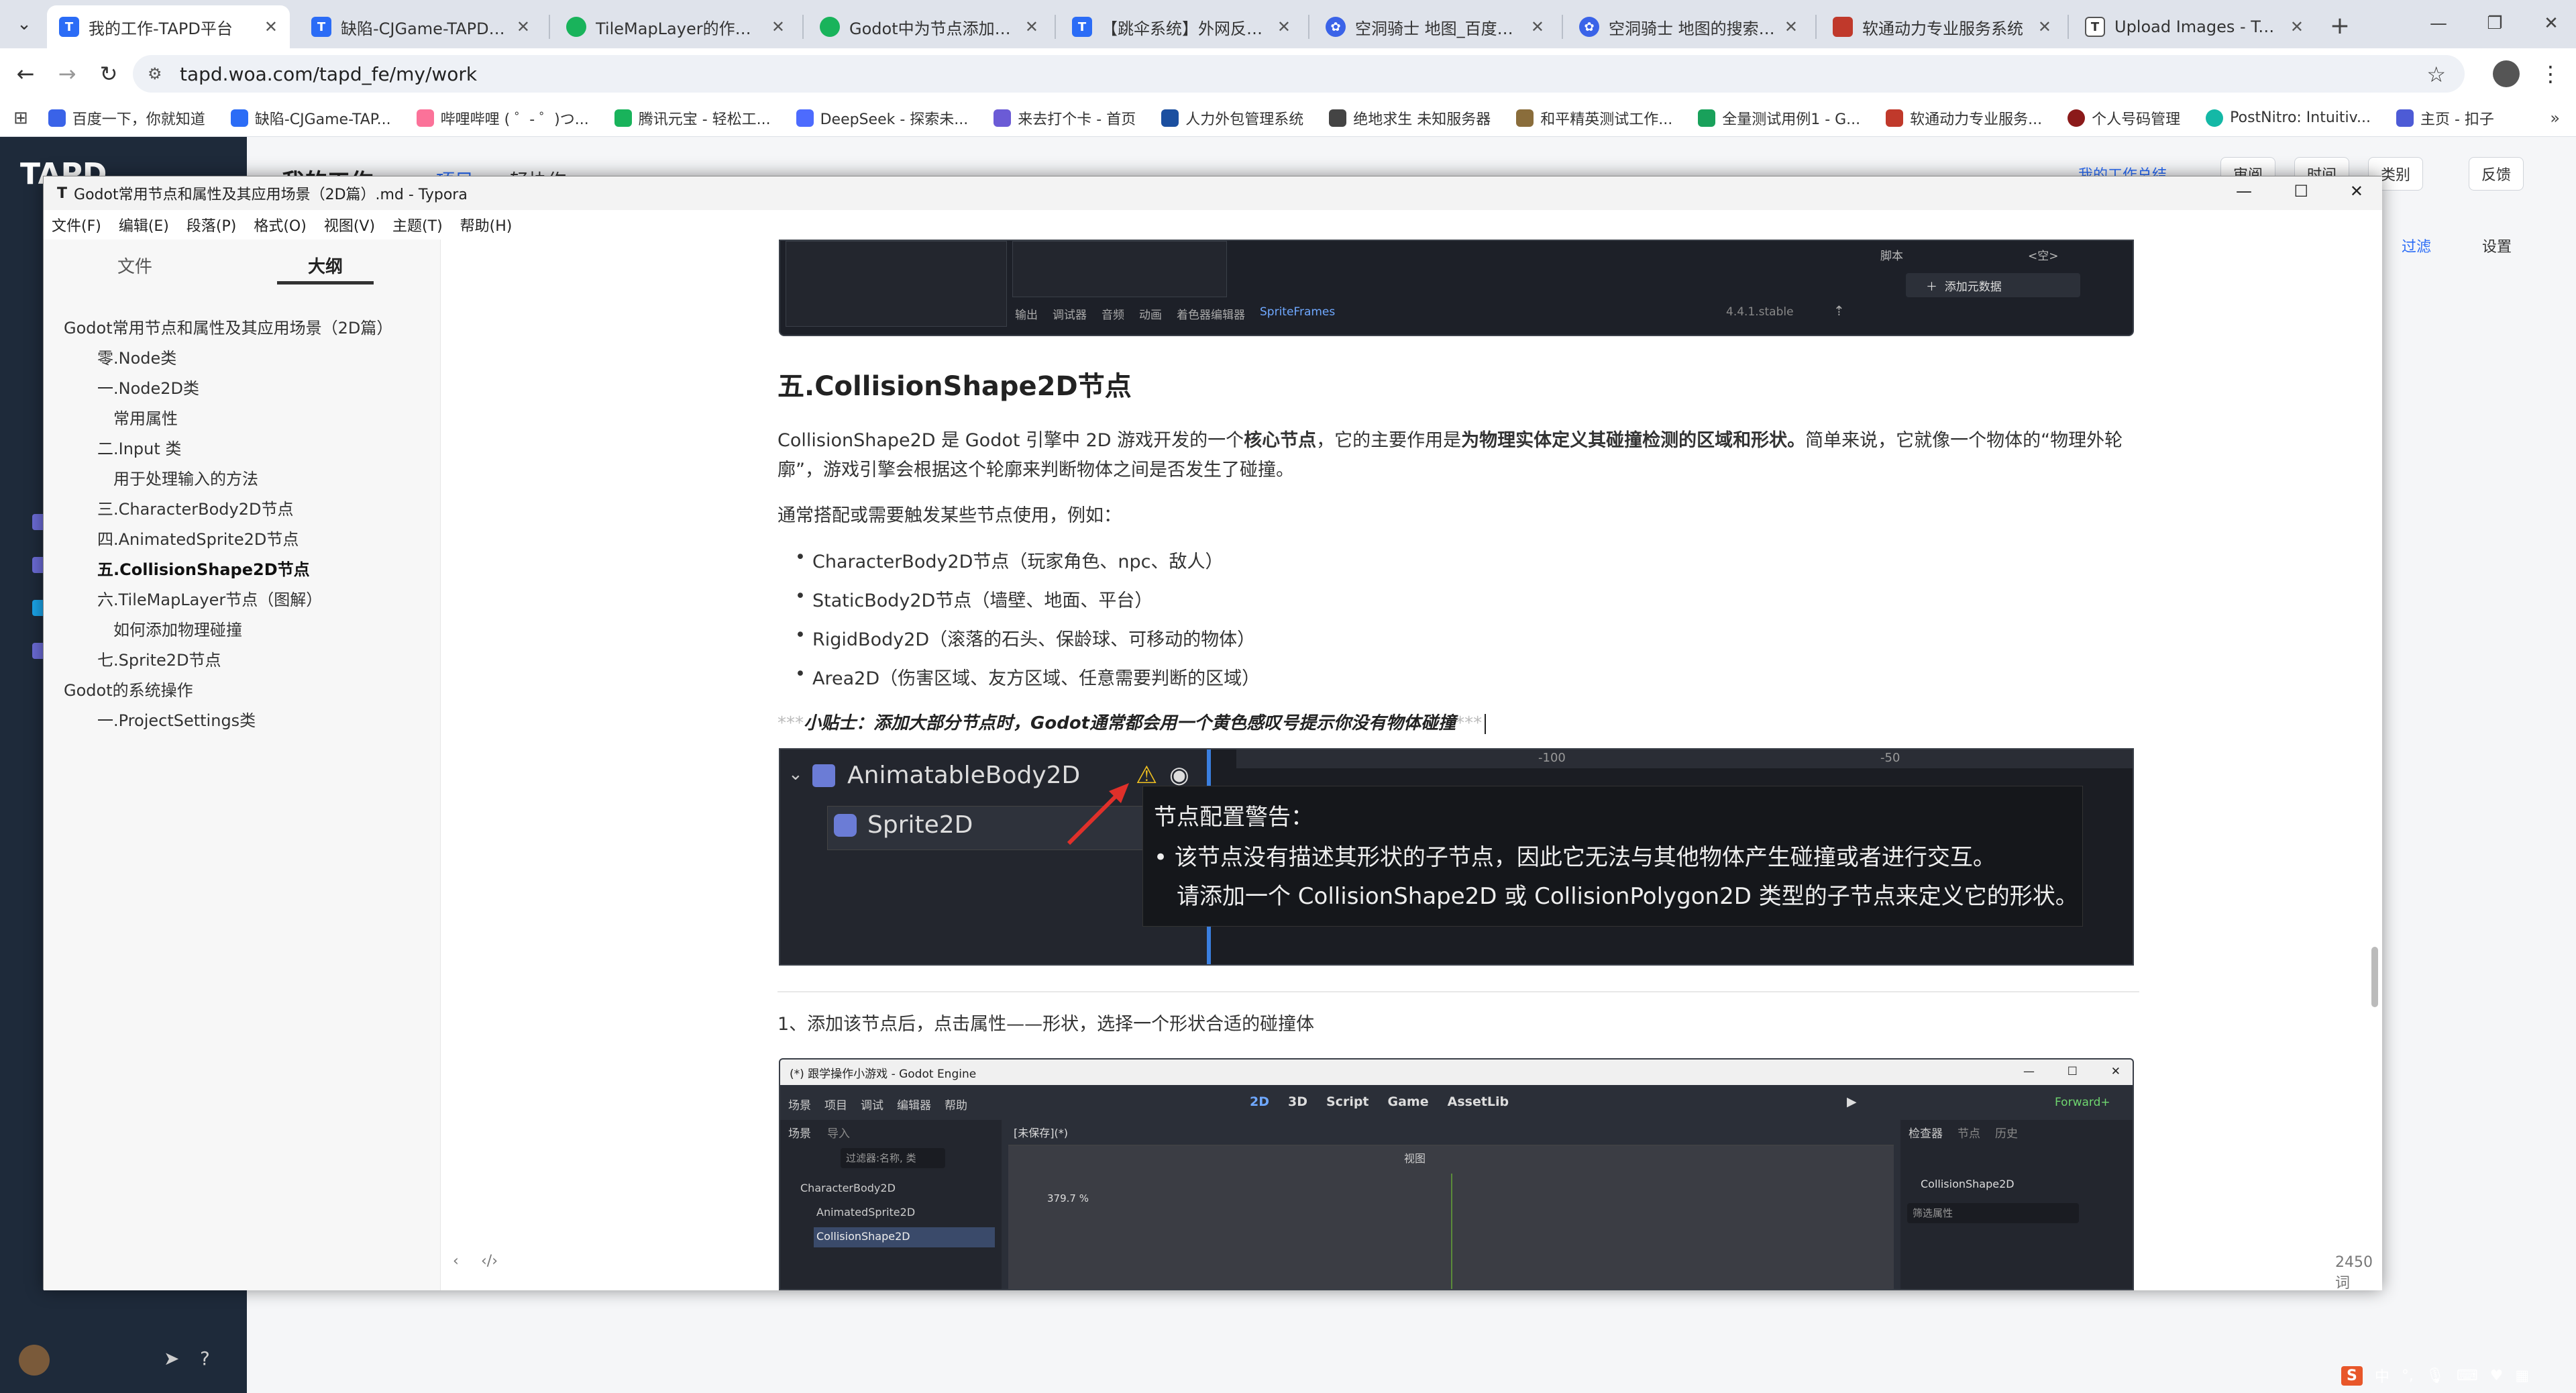 The height and width of the screenshot is (1393, 2576). What do you see at coordinates (675, 26) in the screenshot?
I see `browser-tab-3: TileMapLayer的作用及应用 ✕` at bounding box center [675, 26].